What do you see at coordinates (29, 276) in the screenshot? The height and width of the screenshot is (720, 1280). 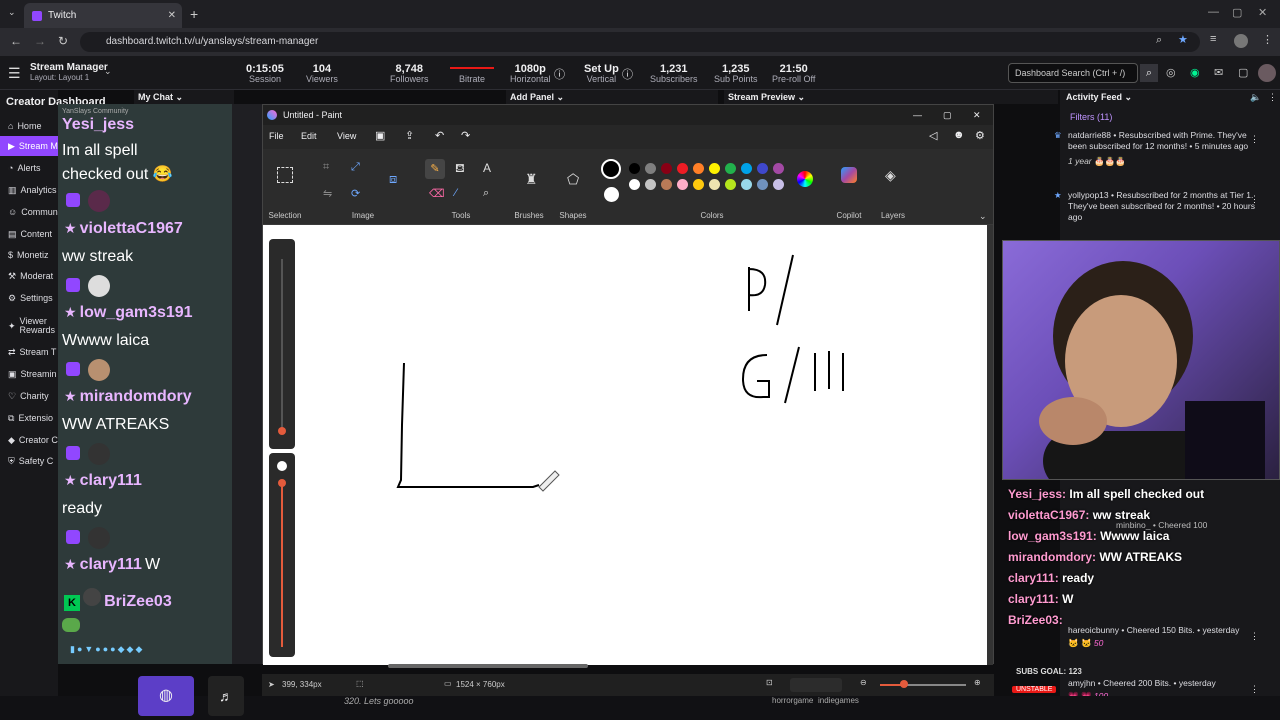 I see `nav-moderation: ⚒ Moderat` at bounding box center [29, 276].